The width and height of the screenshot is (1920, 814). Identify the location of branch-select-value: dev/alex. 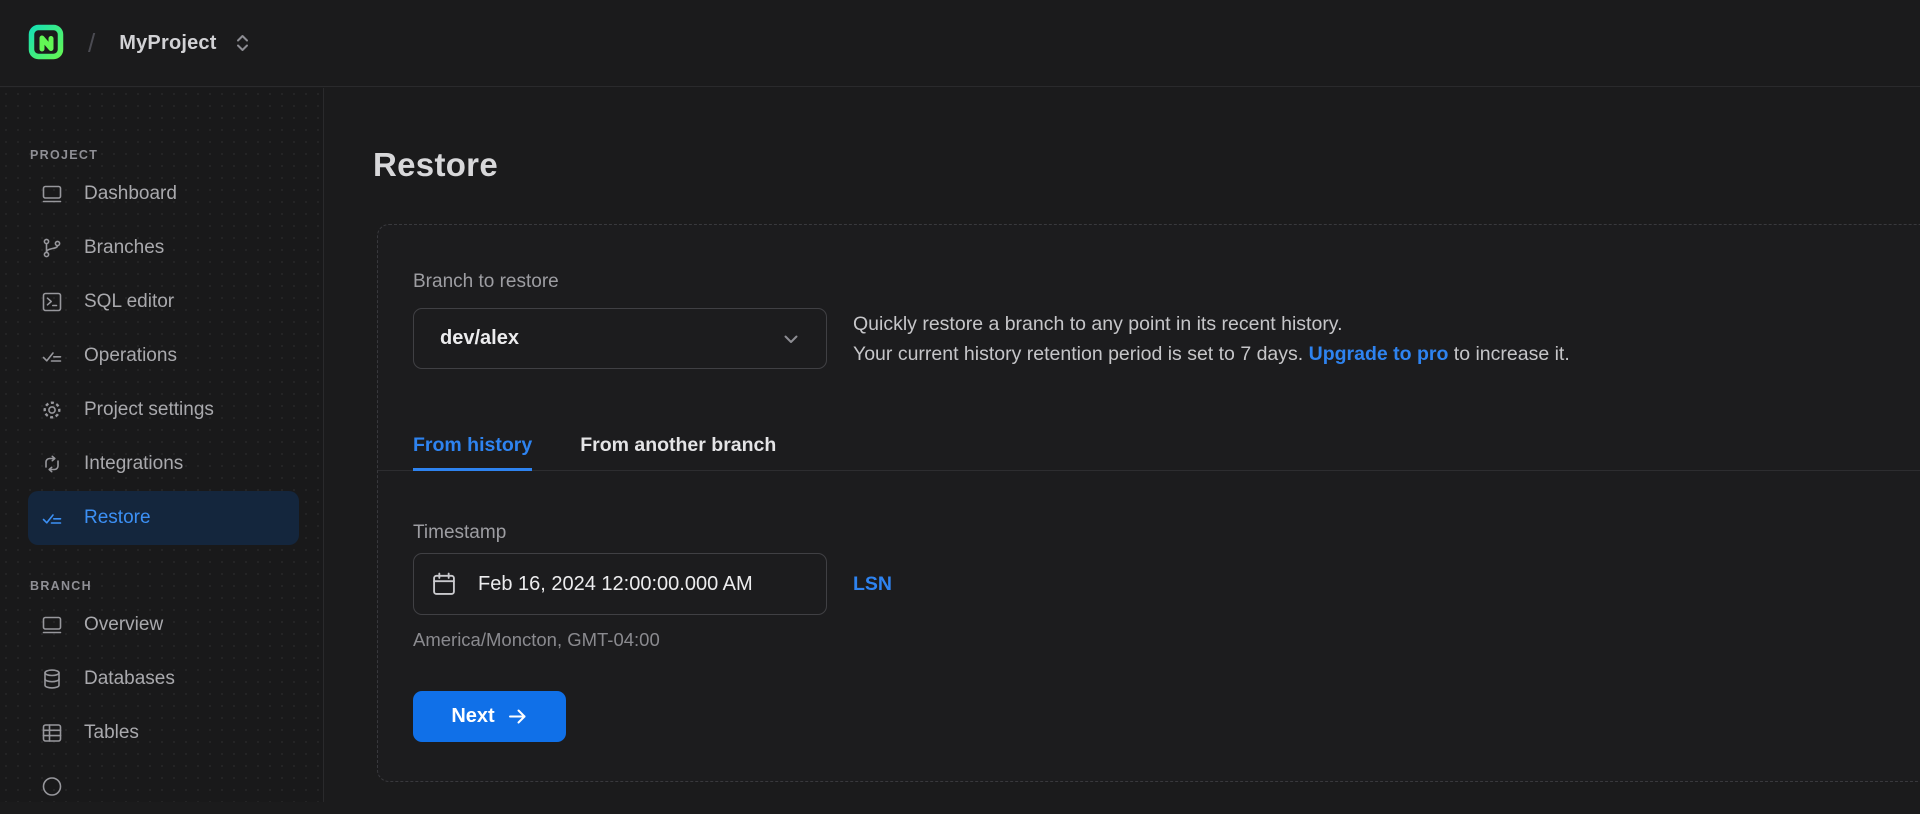
(479, 338).